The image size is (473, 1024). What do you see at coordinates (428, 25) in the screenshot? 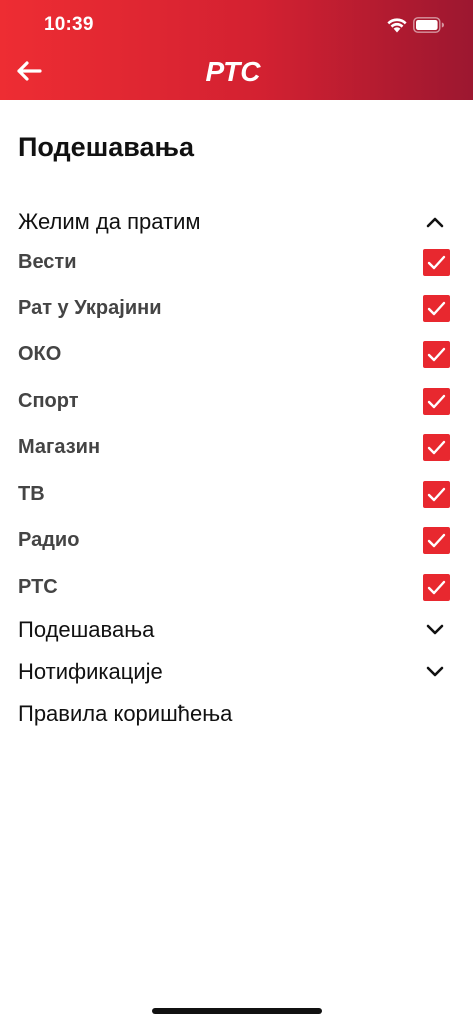
I see `battery-icon` at bounding box center [428, 25].